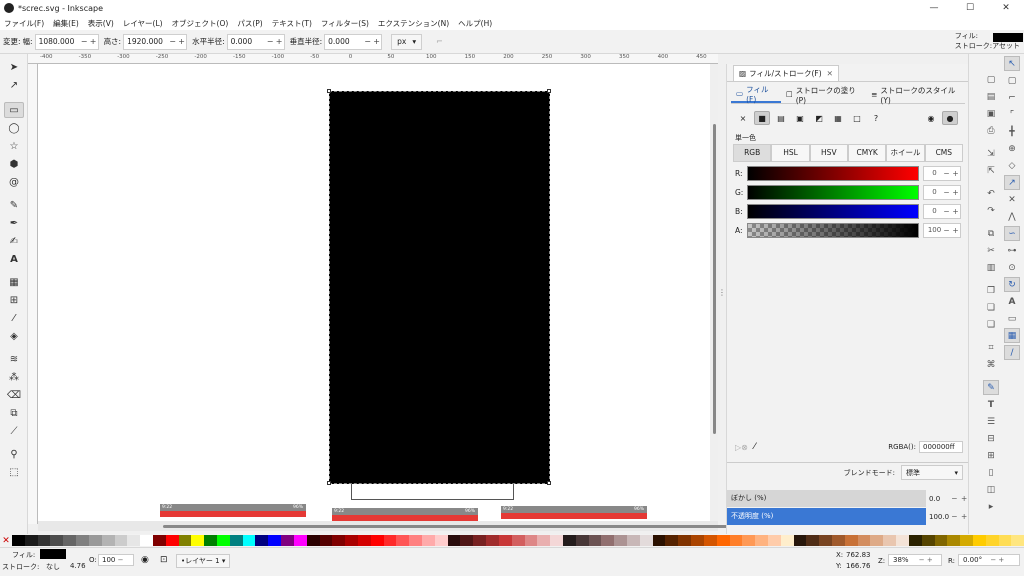 This screenshot has width=1024, height=576. What do you see at coordinates (146, 42) in the screenshot?
I see `height-value: 1920.000` at bounding box center [146, 42].